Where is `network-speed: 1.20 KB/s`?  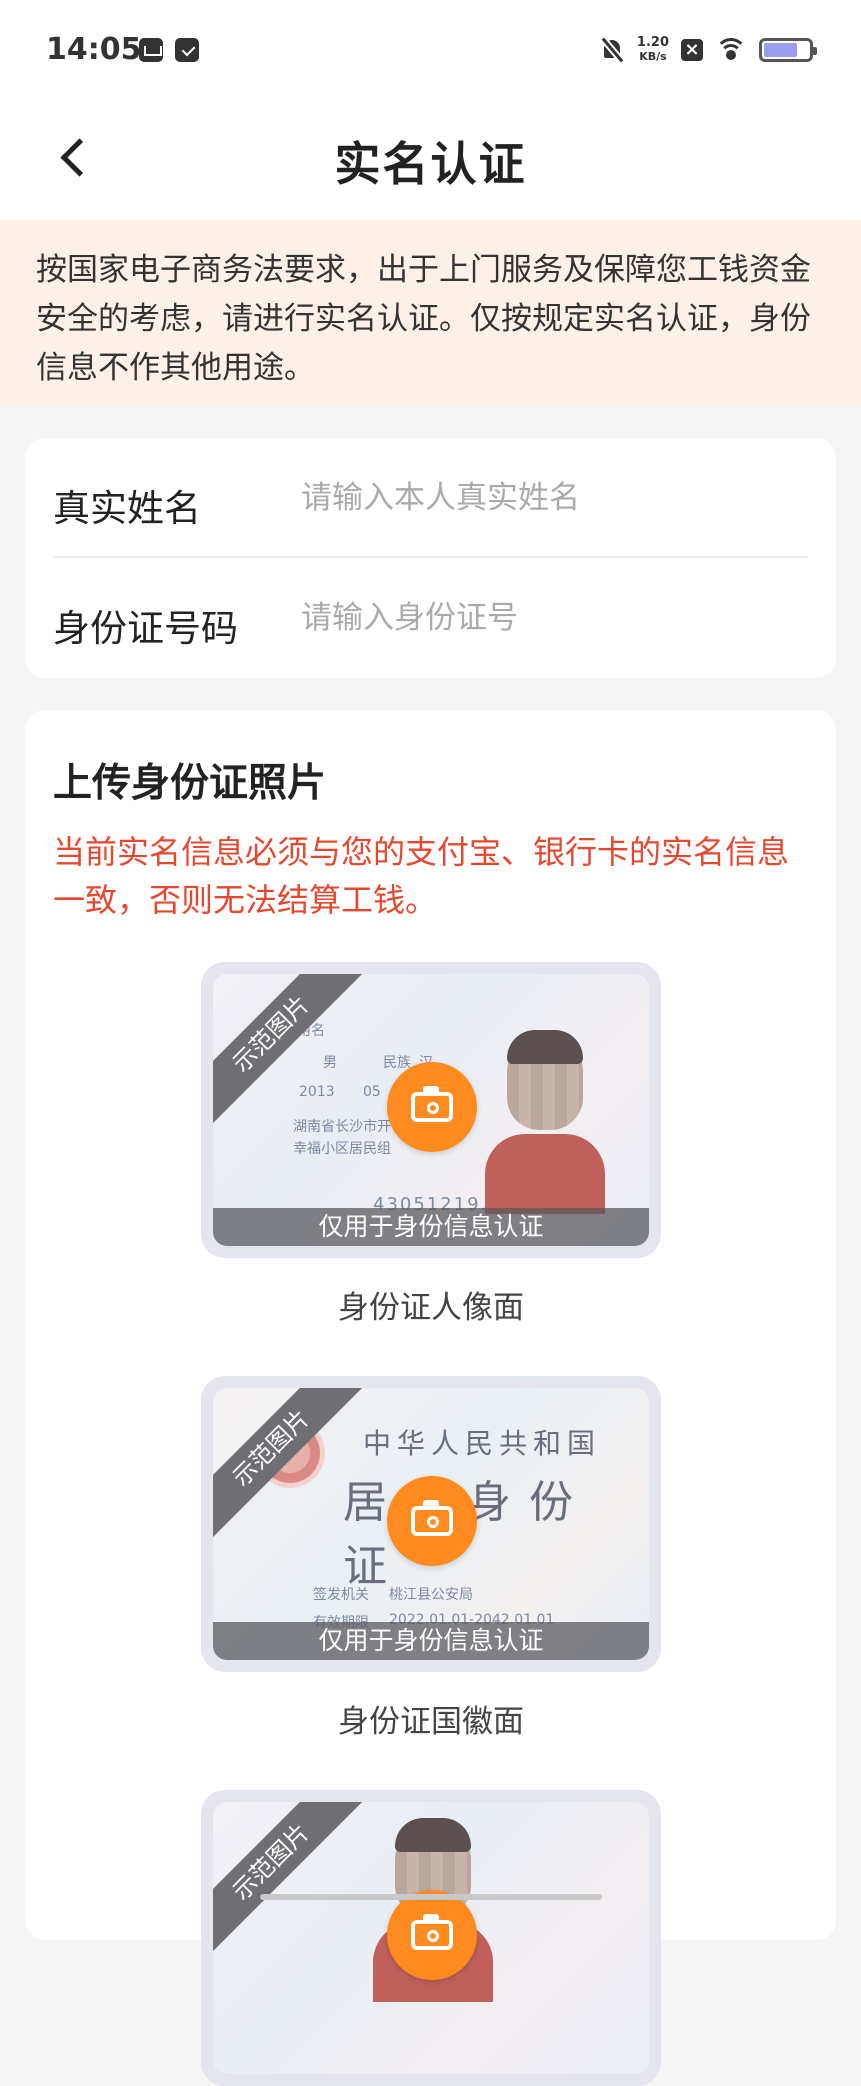
network-speed: 1.20 KB/s is located at coordinates (653, 50).